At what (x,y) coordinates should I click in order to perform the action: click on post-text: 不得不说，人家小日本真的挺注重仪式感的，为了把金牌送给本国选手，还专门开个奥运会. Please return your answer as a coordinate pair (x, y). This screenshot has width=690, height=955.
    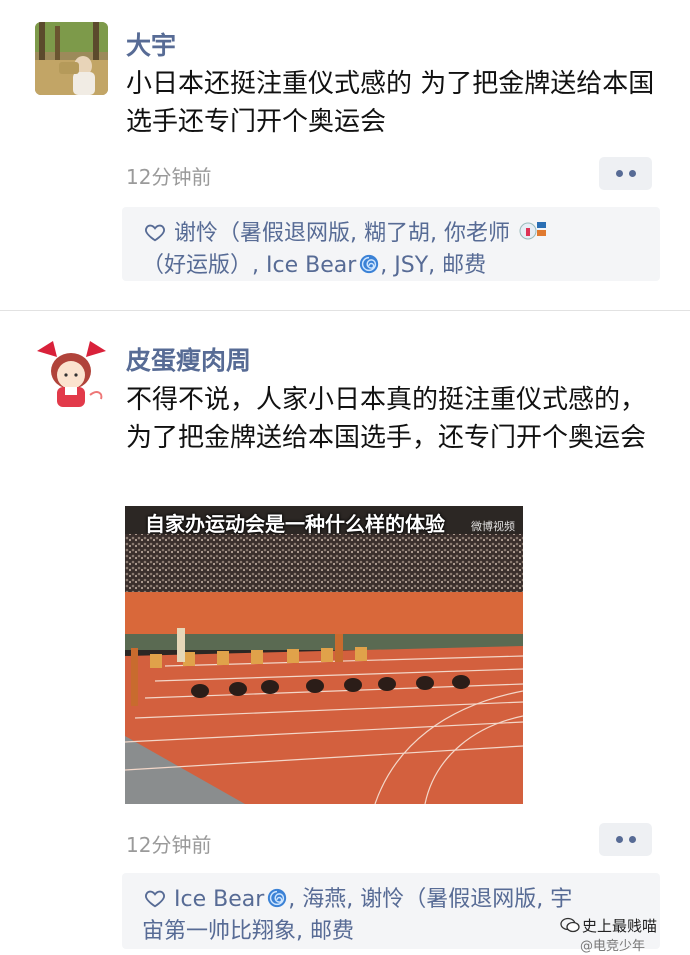
    Looking at the image, I should click on (386, 419).